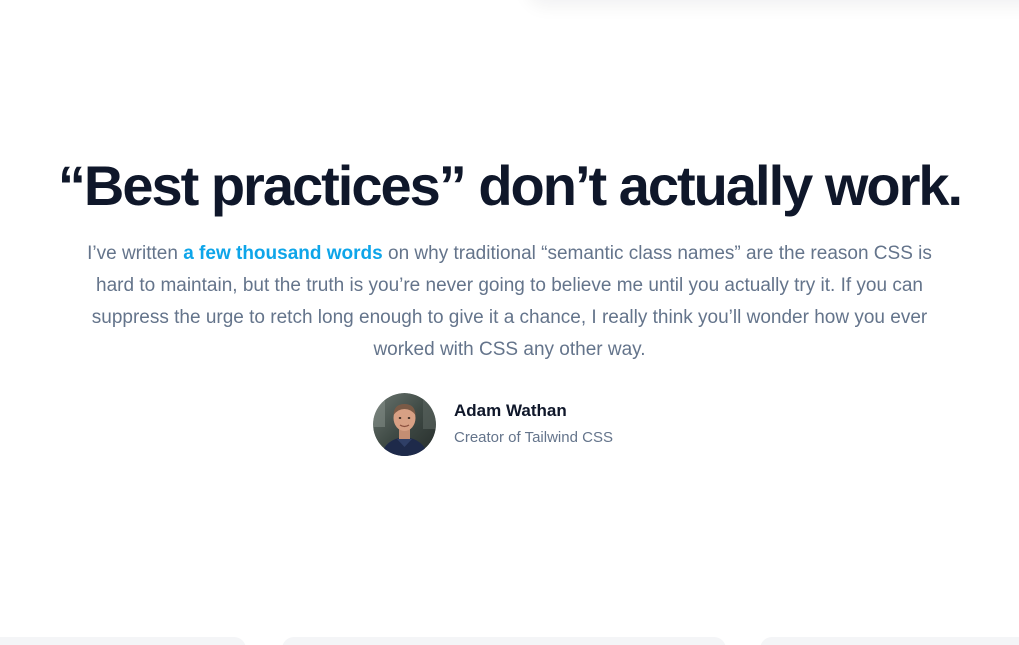 This screenshot has height=645, width=1019. What do you see at coordinates (283, 253) in the screenshot?
I see `few-thousand-words-link: a few thousand words` at bounding box center [283, 253].